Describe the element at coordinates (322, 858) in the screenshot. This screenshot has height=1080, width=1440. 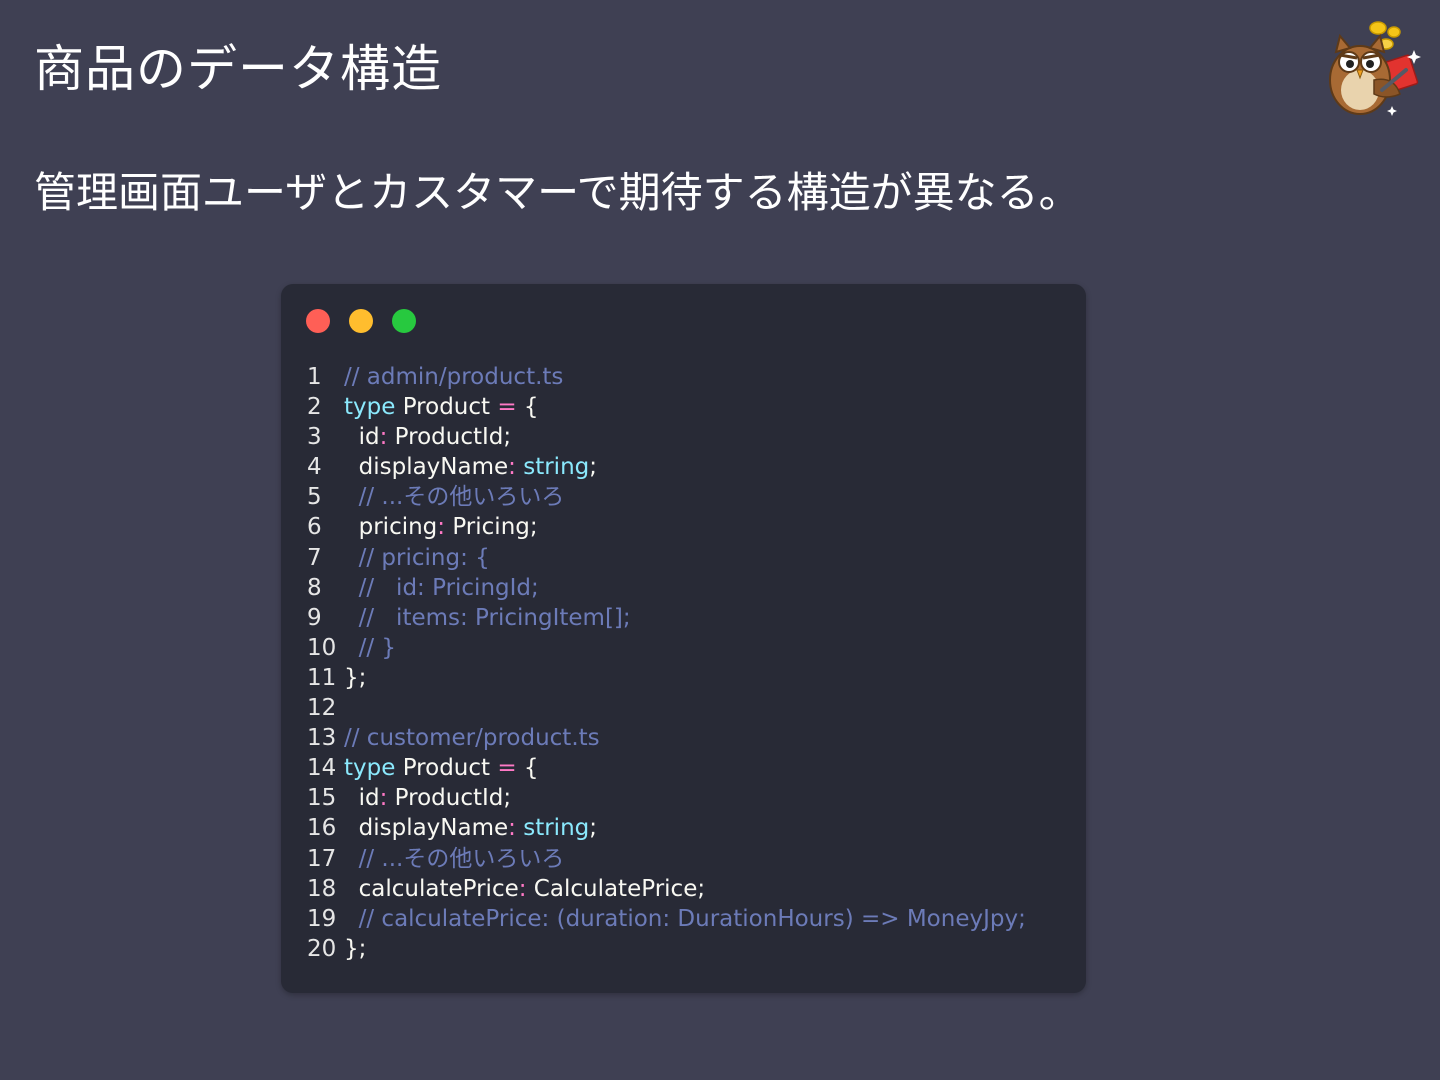
I see `line-number: 17` at that location.